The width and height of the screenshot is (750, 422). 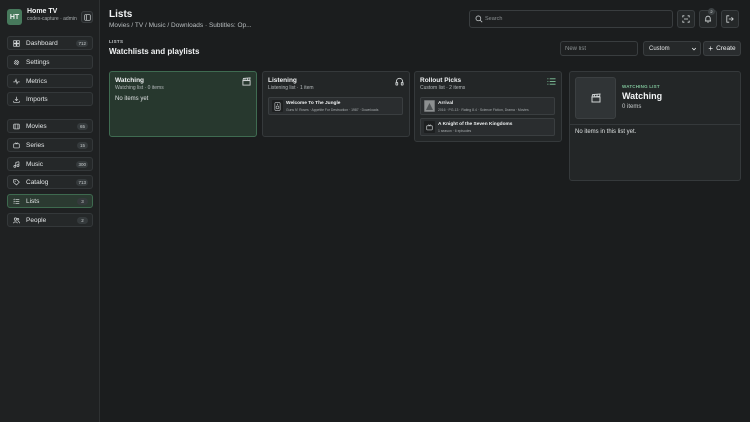 I want to click on list-item-title: Arrival, so click(x=446, y=103).